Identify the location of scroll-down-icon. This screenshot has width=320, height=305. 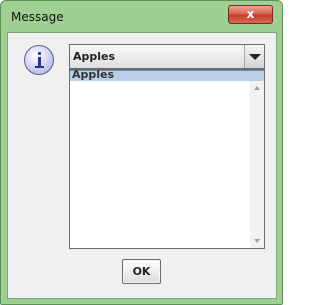
(257, 241).